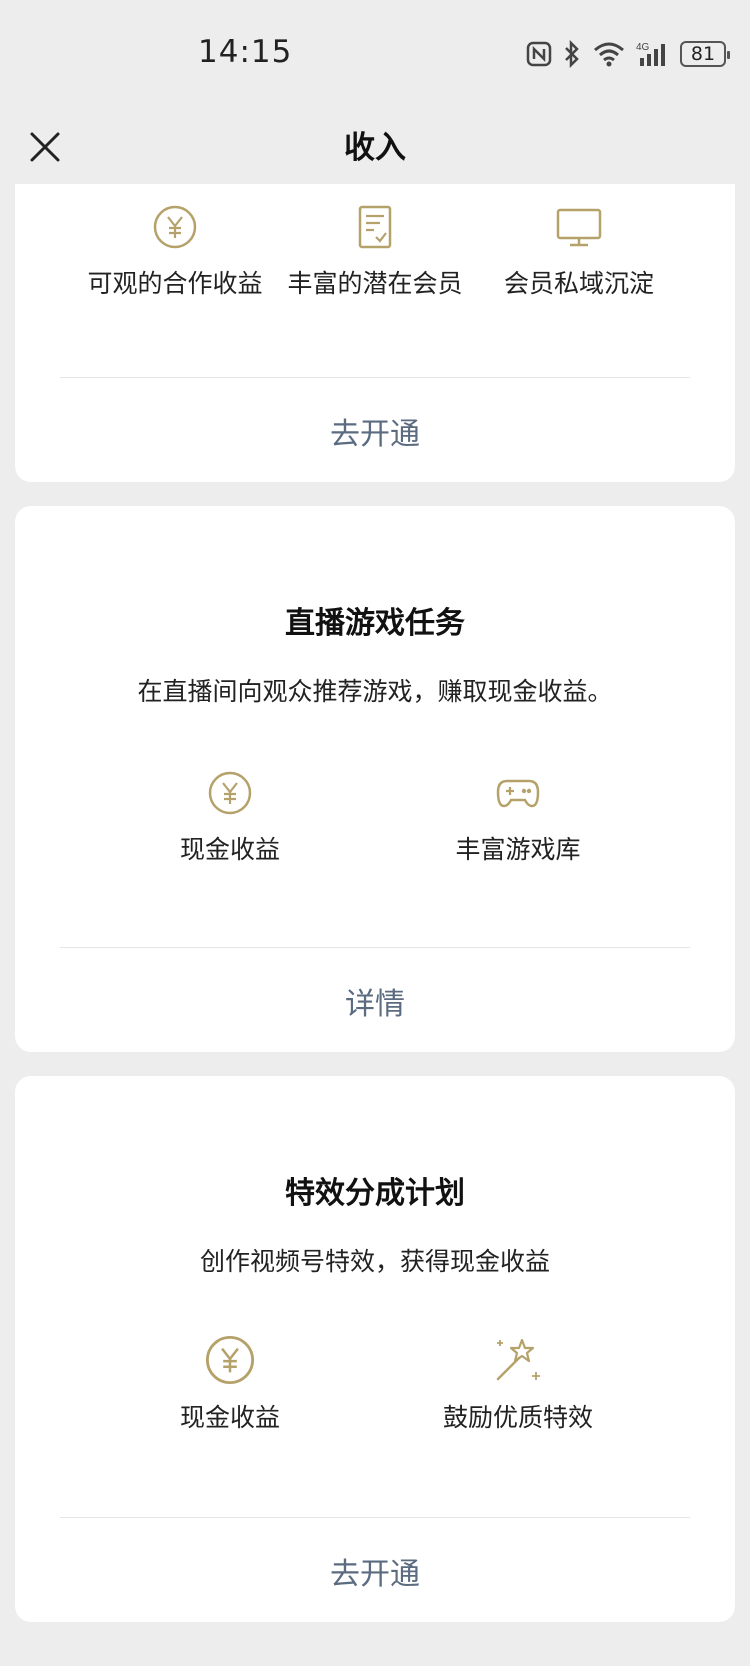  I want to click on feature-label: 会员私域沉淀, so click(578, 283).